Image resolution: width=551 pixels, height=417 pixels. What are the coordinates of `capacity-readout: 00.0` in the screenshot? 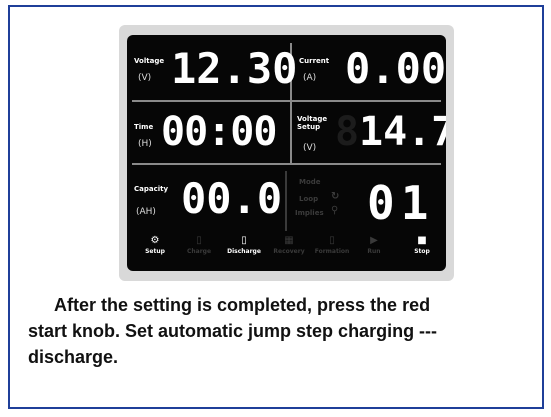 It's located at (232, 198).